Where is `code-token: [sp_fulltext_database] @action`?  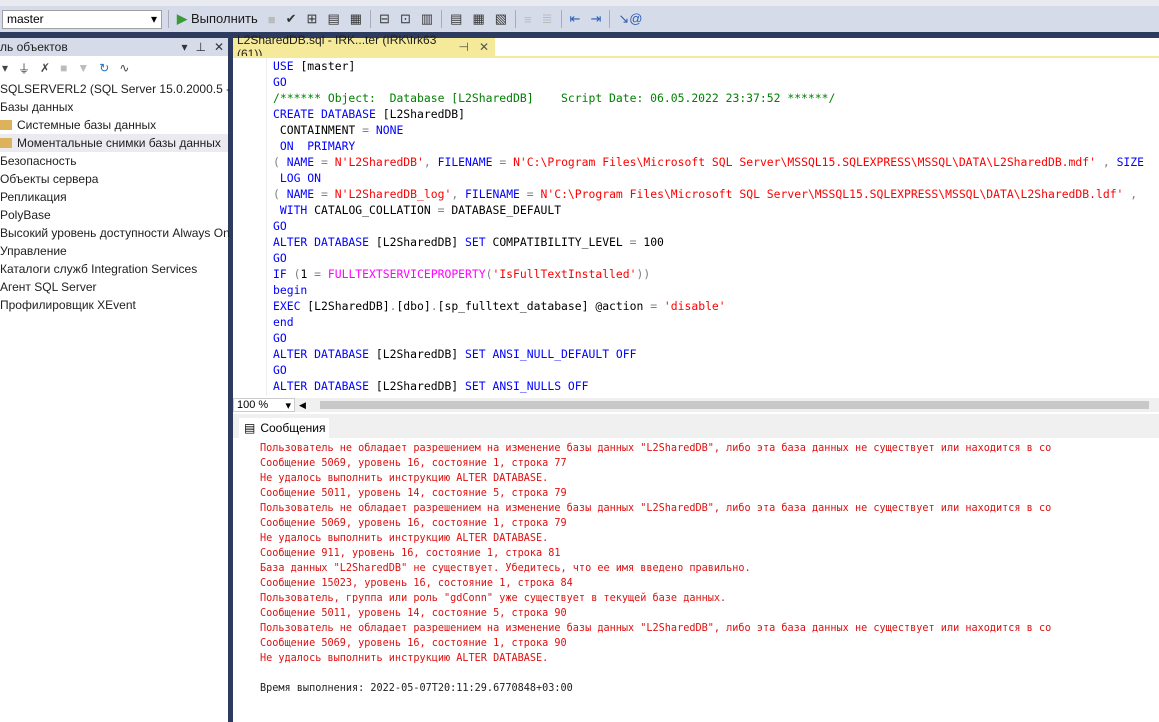 code-token: [sp_fulltext_database] @action is located at coordinates (544, 306).